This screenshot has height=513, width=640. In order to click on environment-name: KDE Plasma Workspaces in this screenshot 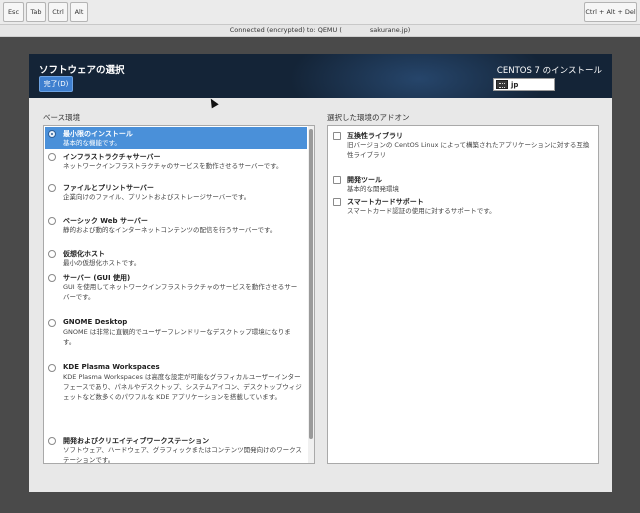, I will do `click(111, 367)`.